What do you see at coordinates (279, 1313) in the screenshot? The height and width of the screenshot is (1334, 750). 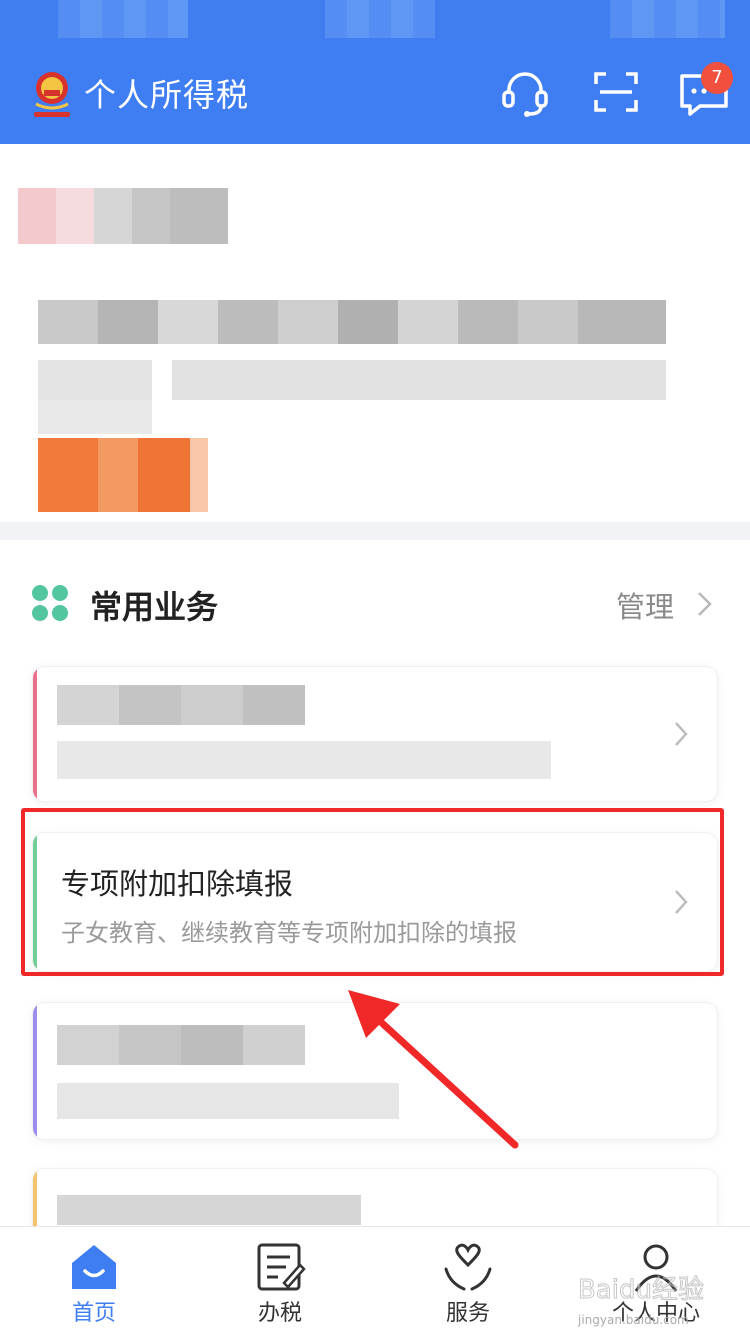 I see `tab-label: 办税` at bounding box center [279, 1313].